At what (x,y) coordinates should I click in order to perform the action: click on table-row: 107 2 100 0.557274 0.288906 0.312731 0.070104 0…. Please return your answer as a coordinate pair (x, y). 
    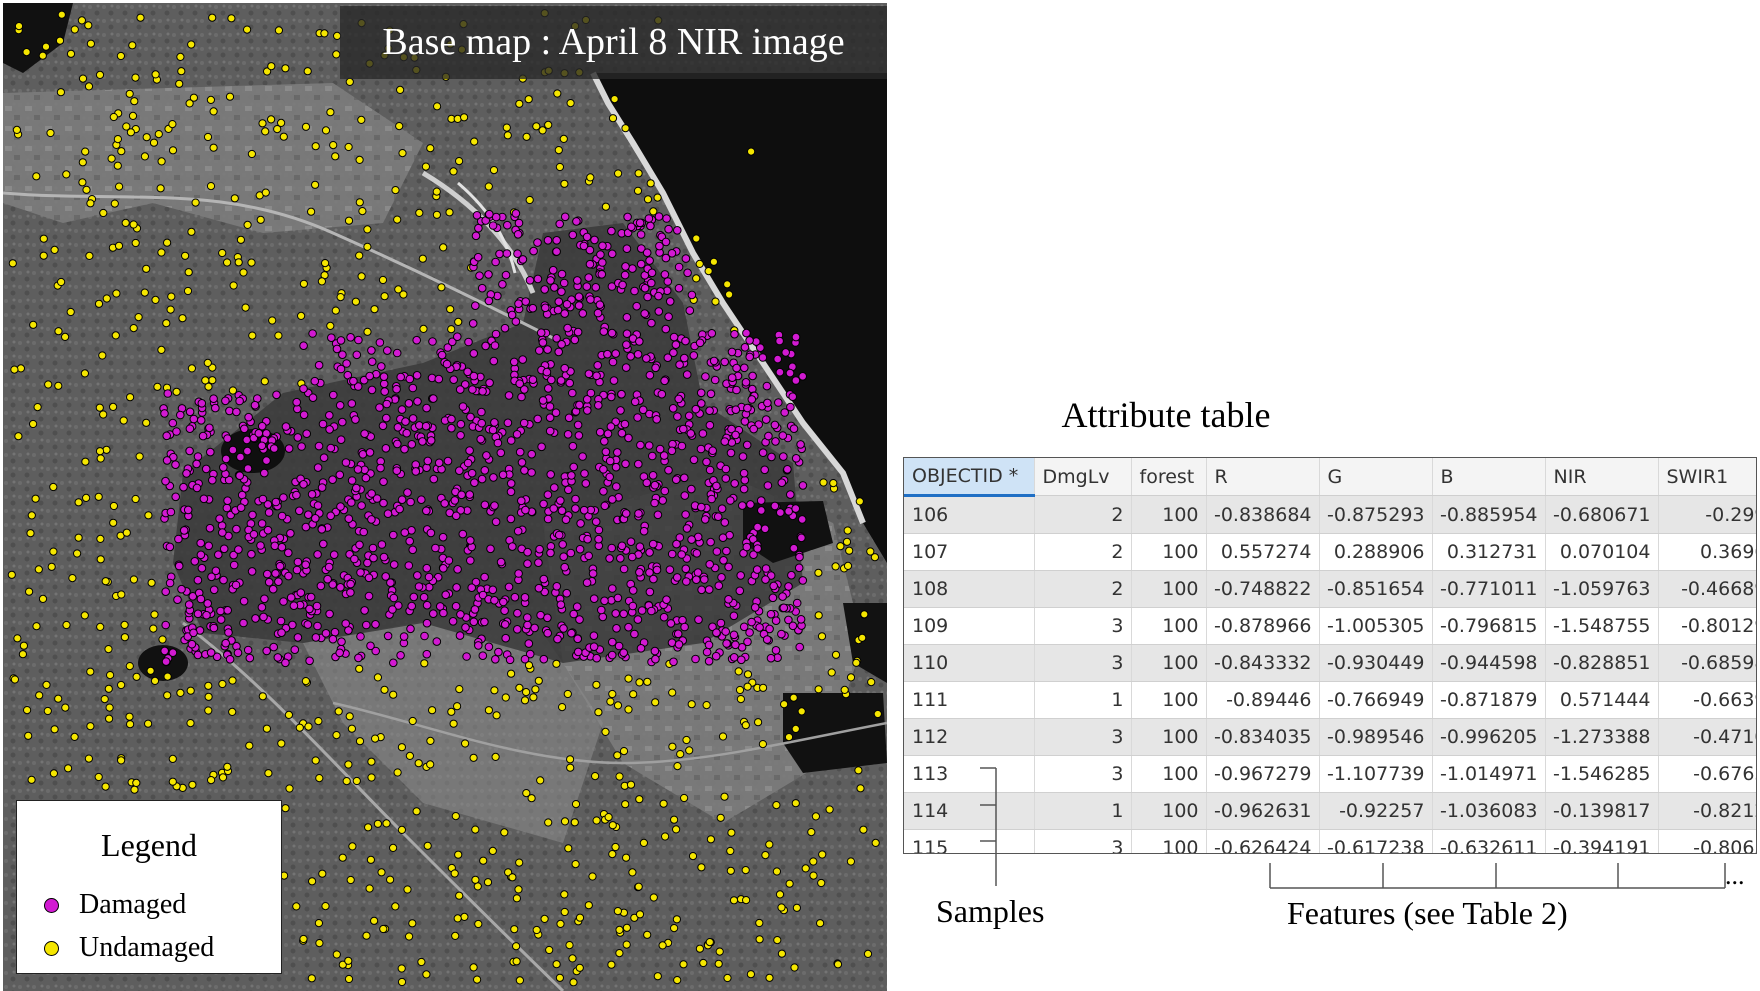
    Looking at the image, I should click on (1330, 552).